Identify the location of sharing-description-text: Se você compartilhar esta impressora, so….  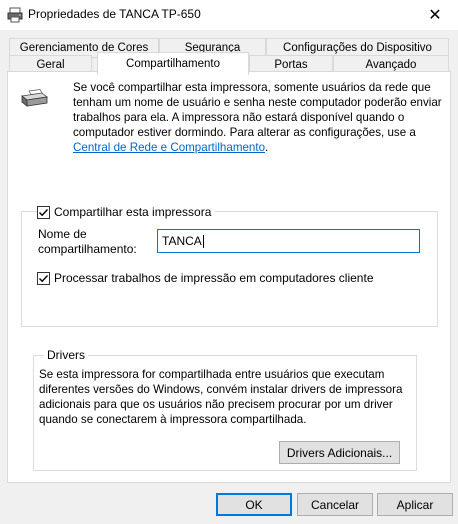
(257, 110).